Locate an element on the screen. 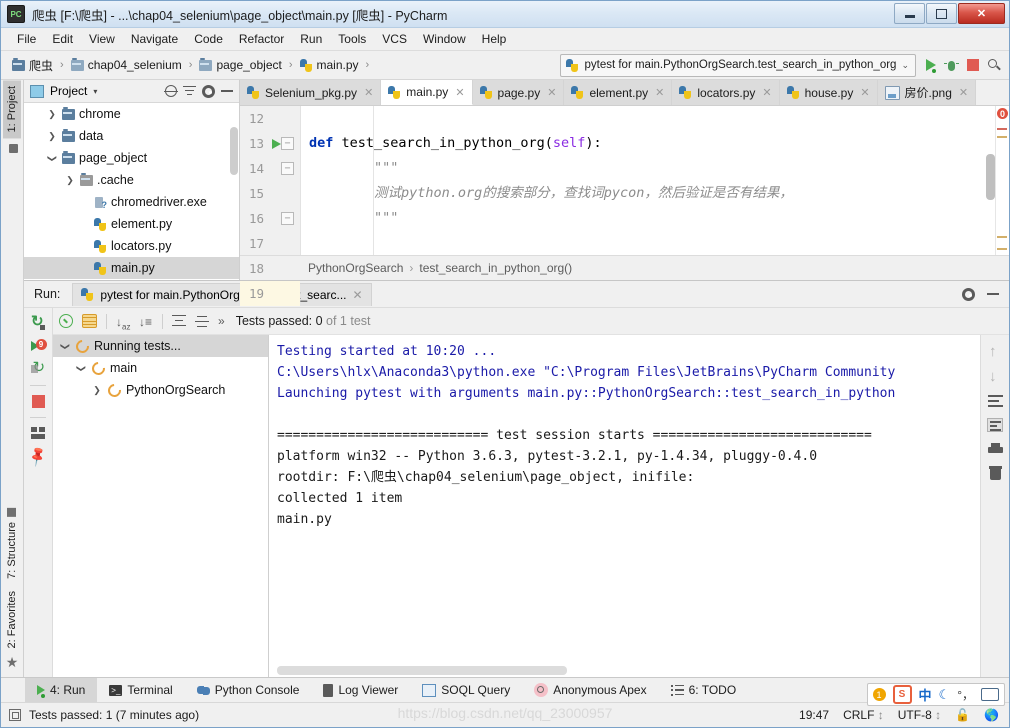 The image size is (1010, 728). check-circle-icon is located at coordinates (66, 321).